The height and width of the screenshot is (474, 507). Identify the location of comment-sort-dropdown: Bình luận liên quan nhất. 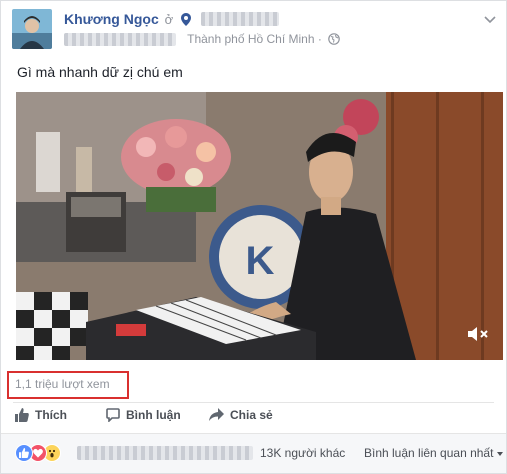
(434, 453).